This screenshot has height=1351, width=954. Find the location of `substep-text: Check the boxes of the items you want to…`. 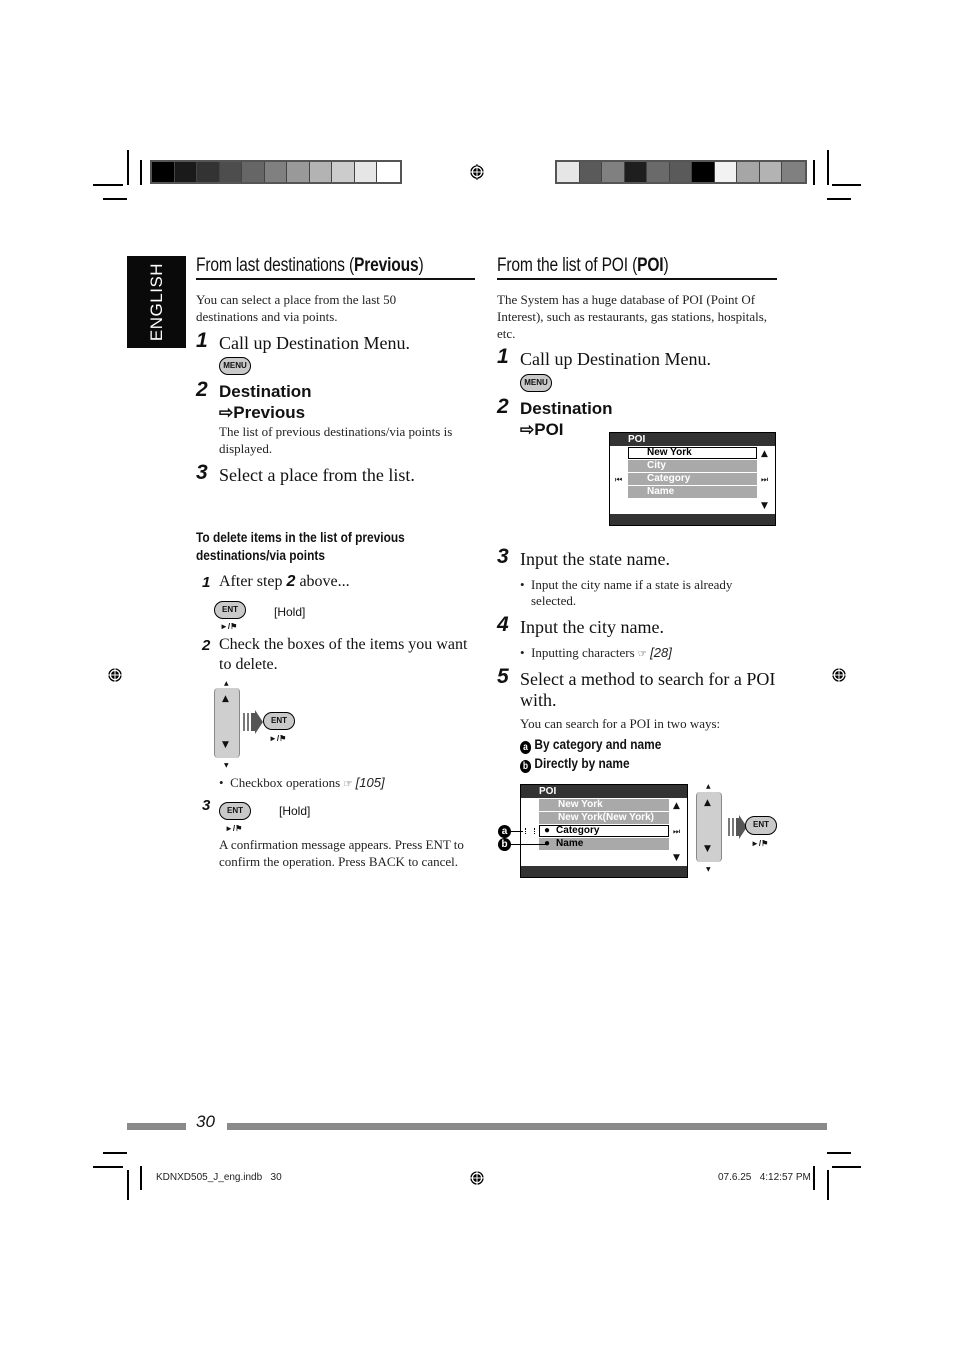

substep-text: Check the boxes of the items you want to… is located at coordinates (343, 654).